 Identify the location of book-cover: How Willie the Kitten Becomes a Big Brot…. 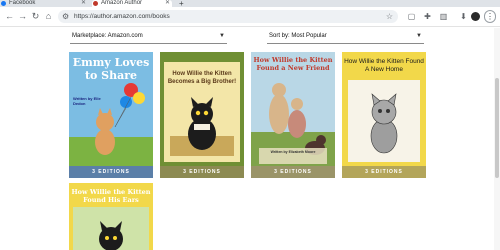
(202, 109).